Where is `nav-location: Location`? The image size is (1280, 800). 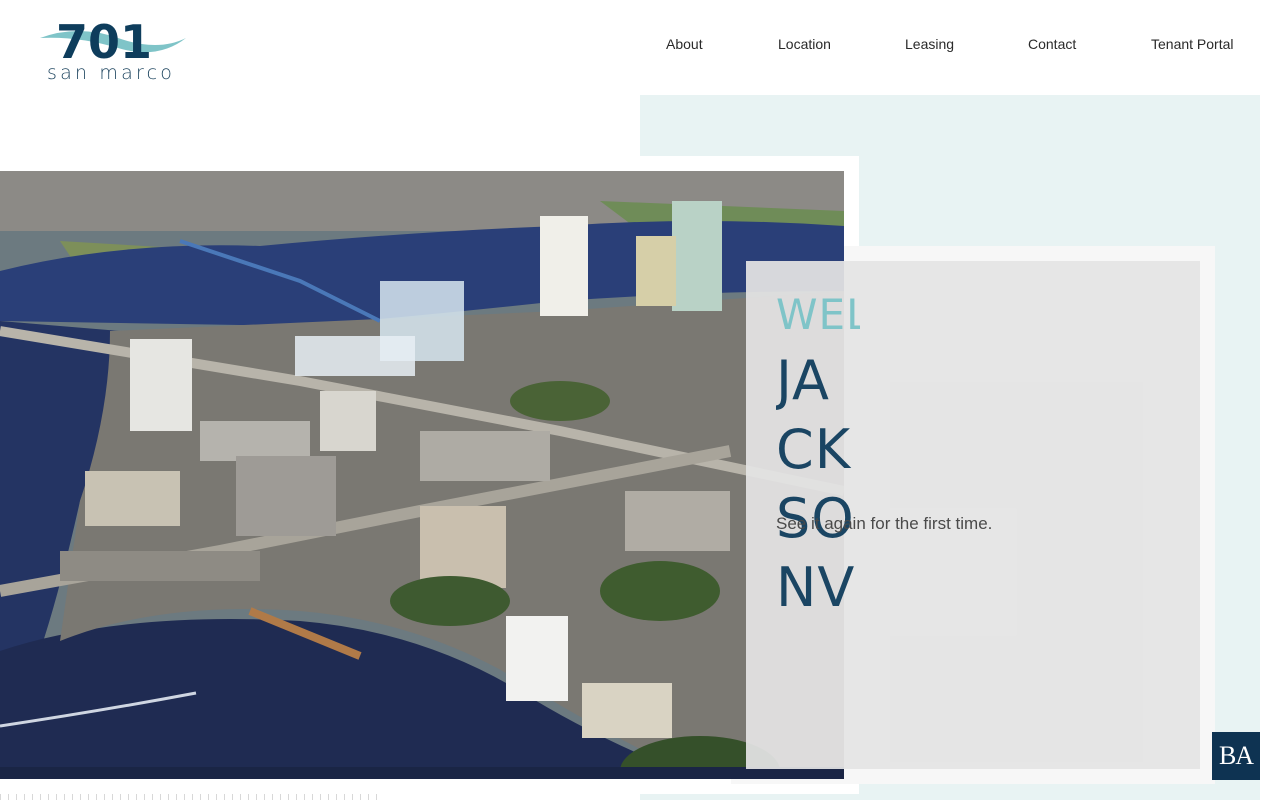 nav-location: Location is located at coordinates (804, 44).